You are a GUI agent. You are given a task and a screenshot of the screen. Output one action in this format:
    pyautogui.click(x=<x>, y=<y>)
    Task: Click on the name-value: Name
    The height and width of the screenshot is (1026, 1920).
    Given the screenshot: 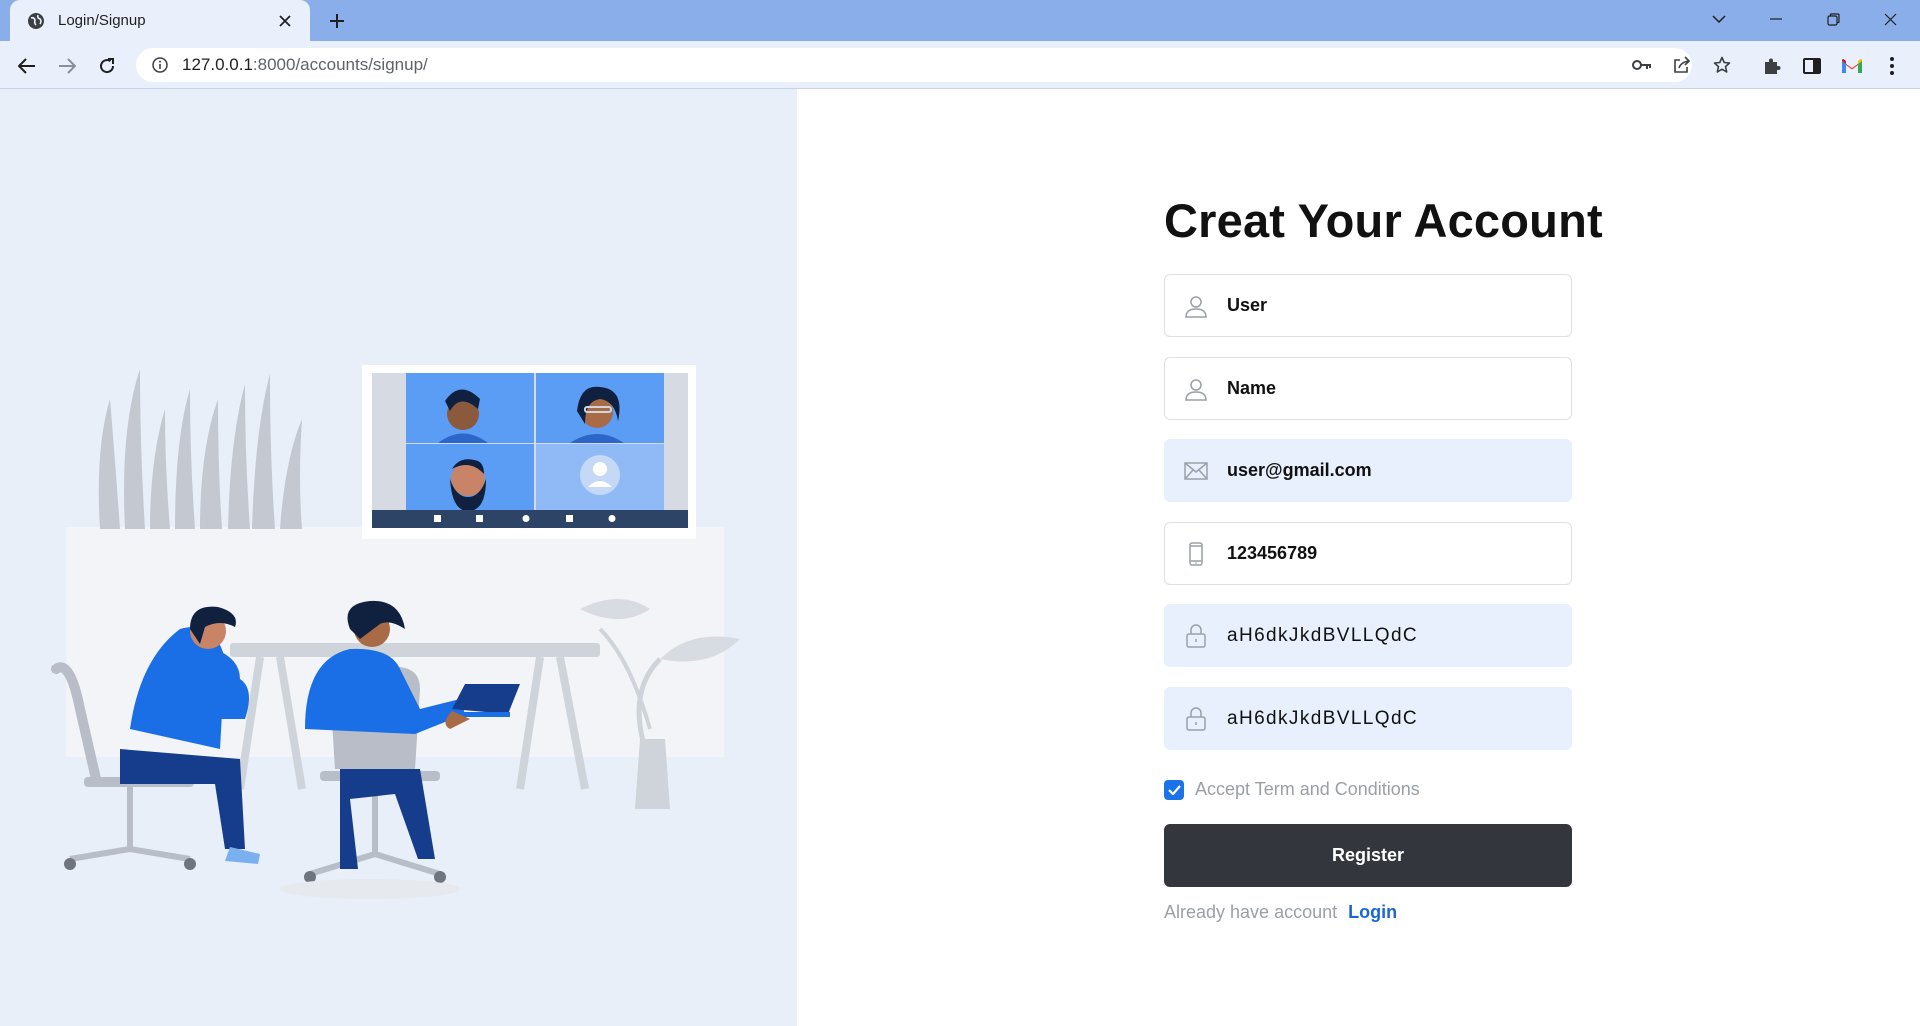 What is the action you would take?
    pyautogui.click(x=1252, y=388)
    